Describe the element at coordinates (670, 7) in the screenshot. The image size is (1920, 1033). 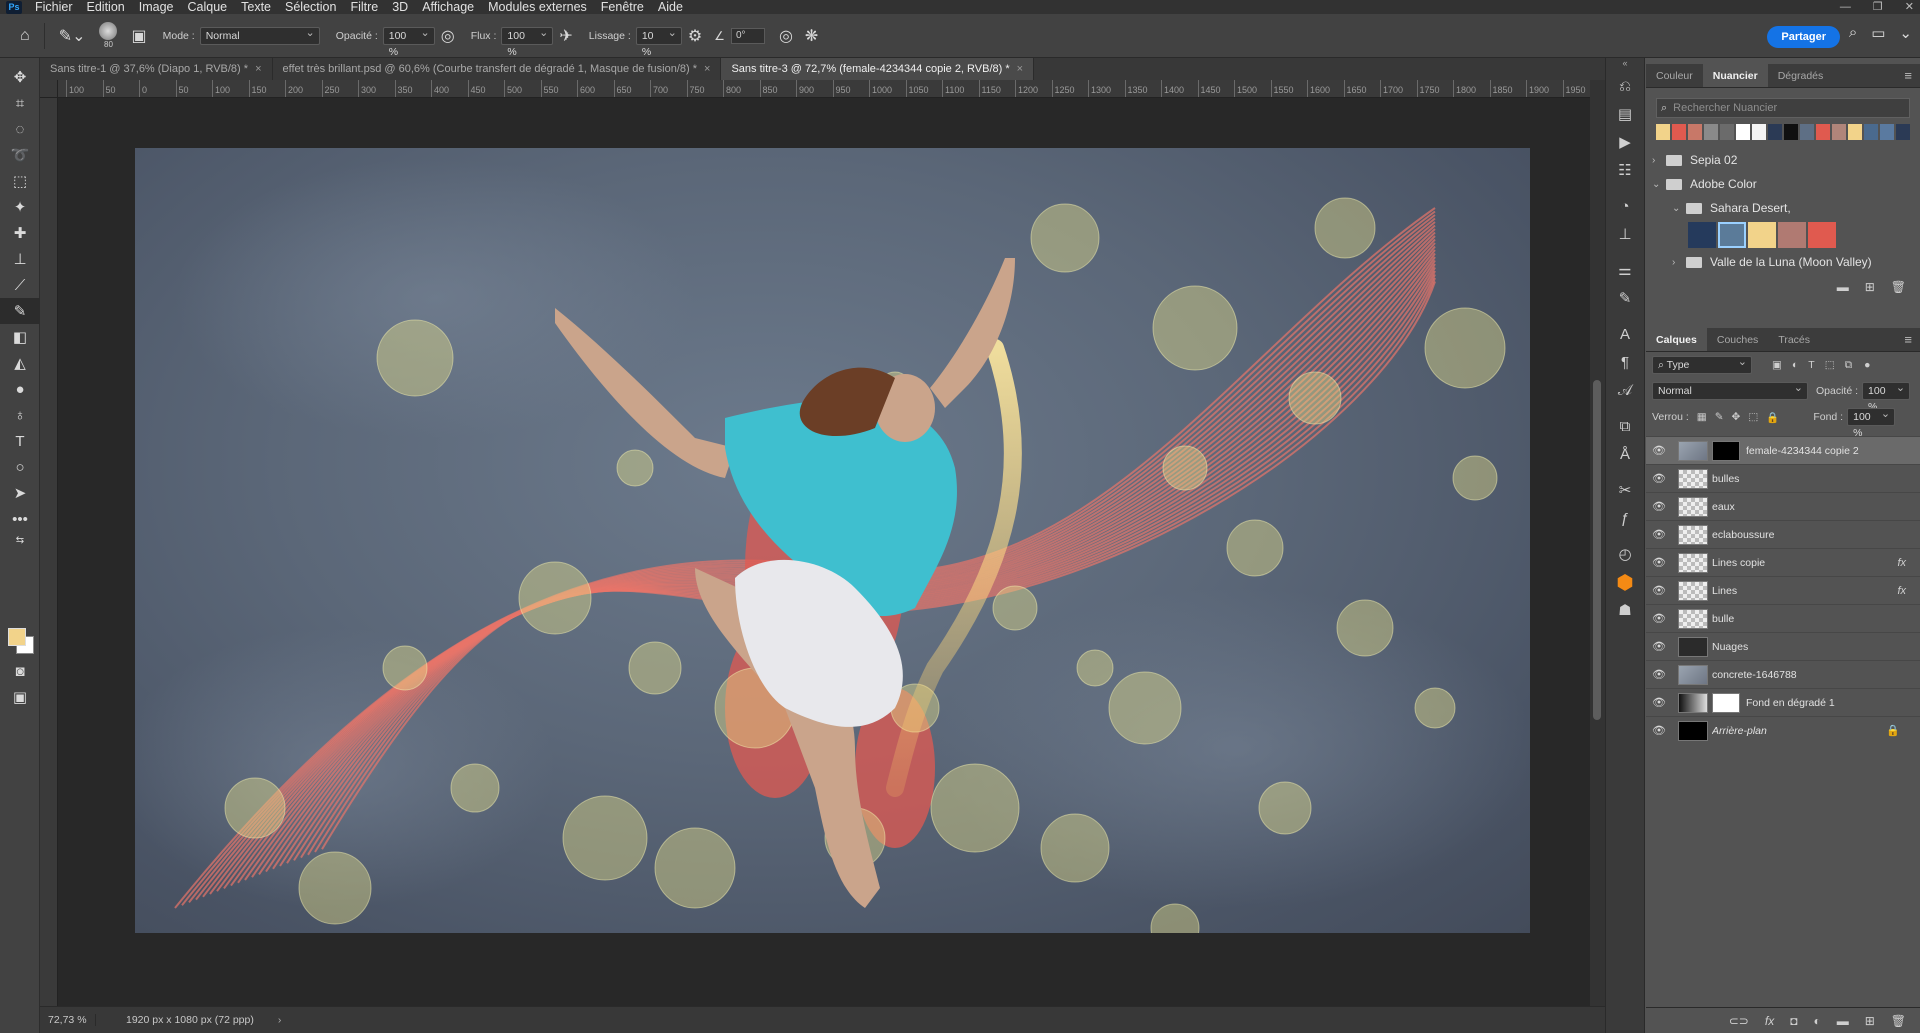
I see `menu-aide: Aide` at that location.